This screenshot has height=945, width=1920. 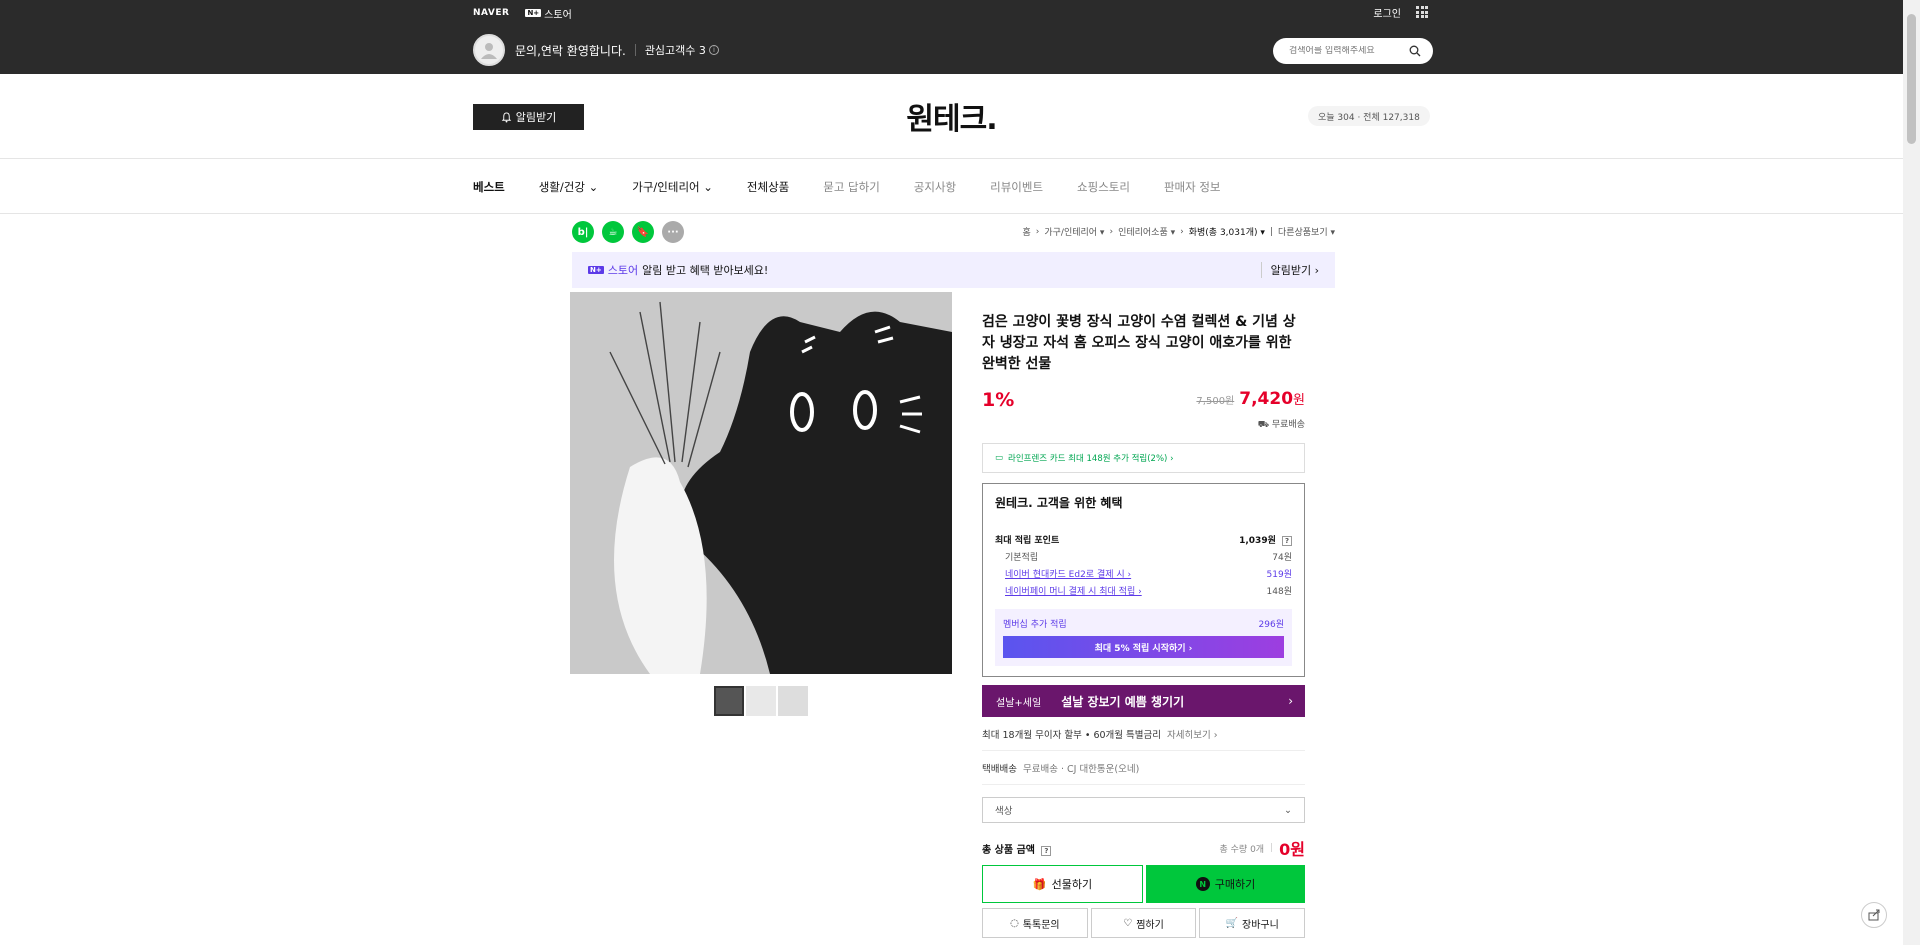 What do you see at coordinates (713, 50) in the screenshot?
I see `info-icon: i` at bounding box center [713, 50].